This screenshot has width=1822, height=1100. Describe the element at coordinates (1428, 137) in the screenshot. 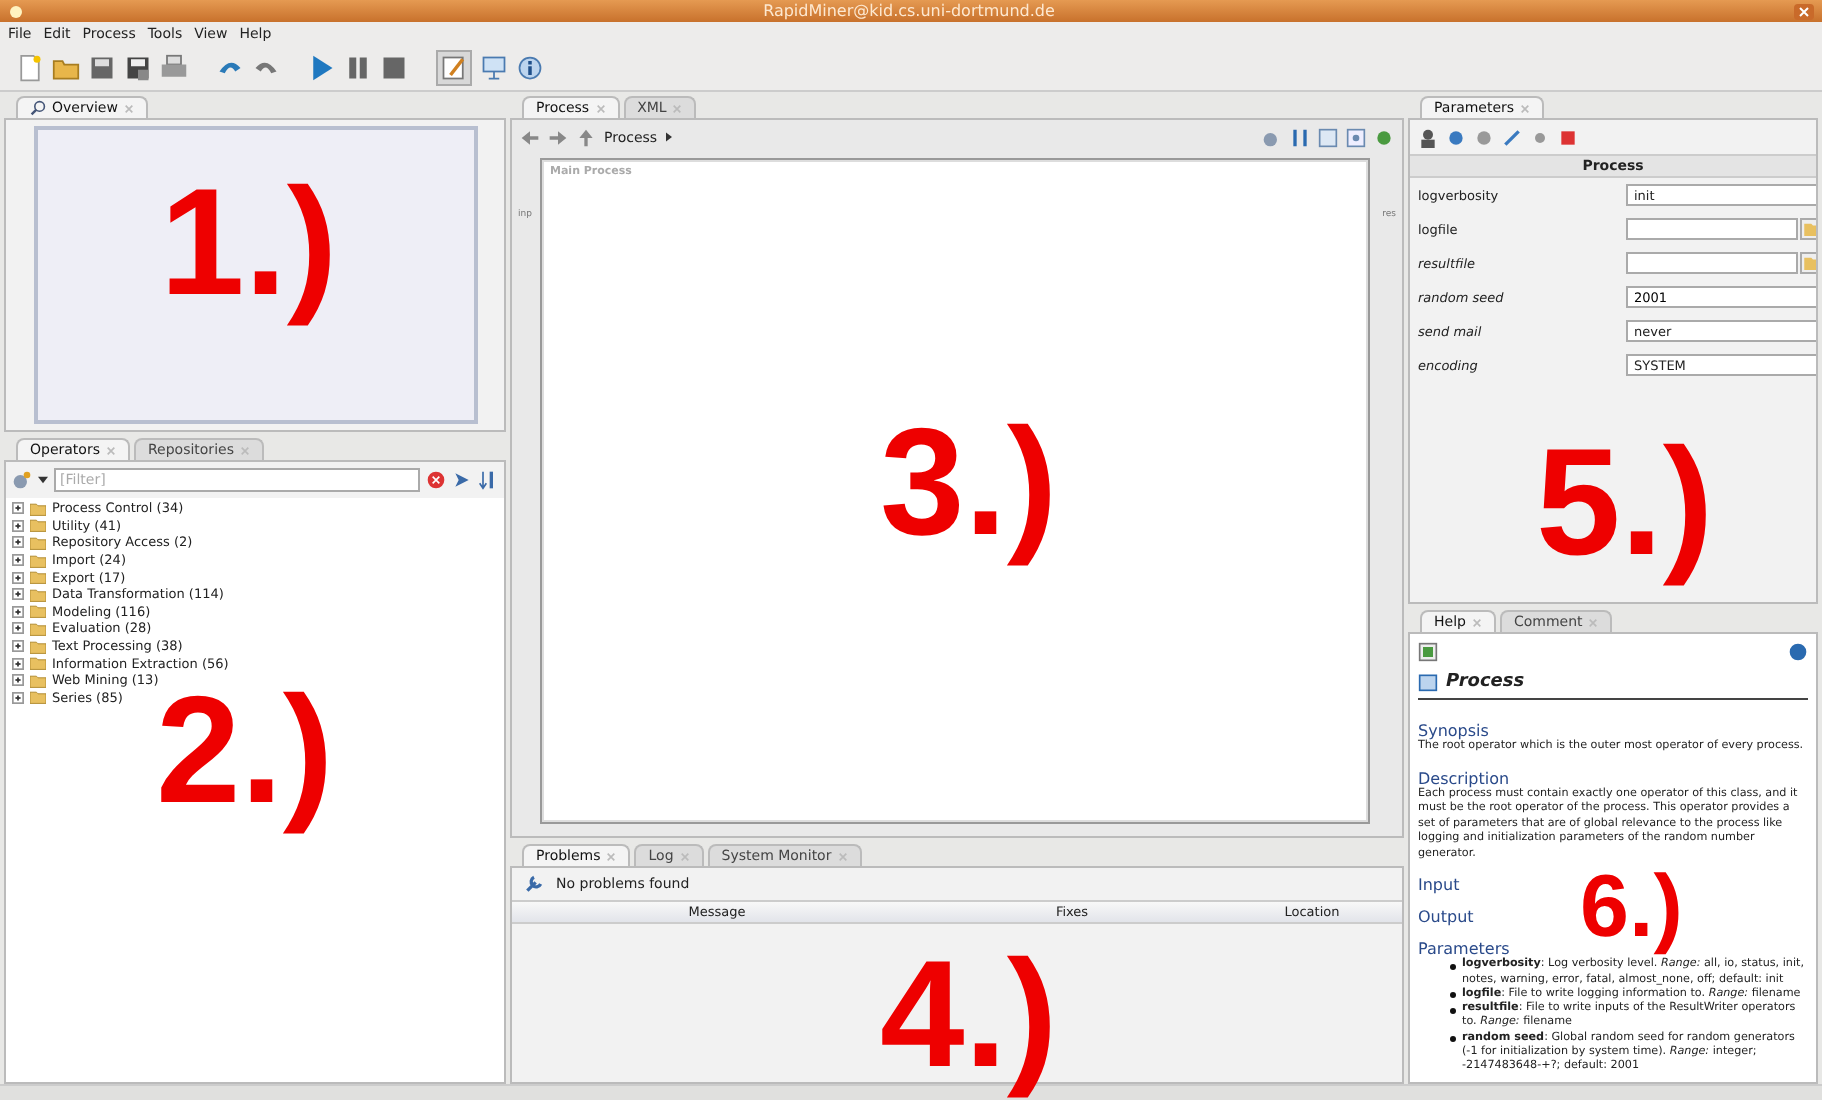

I see `person-icon` at that location.